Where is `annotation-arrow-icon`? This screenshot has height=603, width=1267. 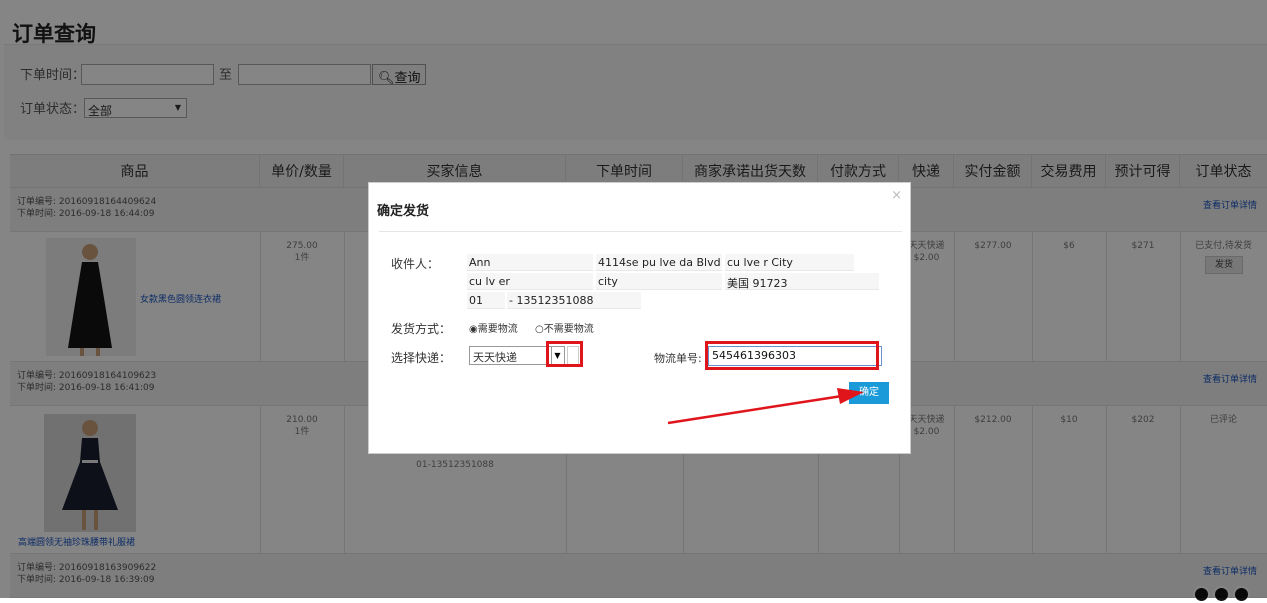 annotation-arrow-icon is located at coordinates (765, 406).